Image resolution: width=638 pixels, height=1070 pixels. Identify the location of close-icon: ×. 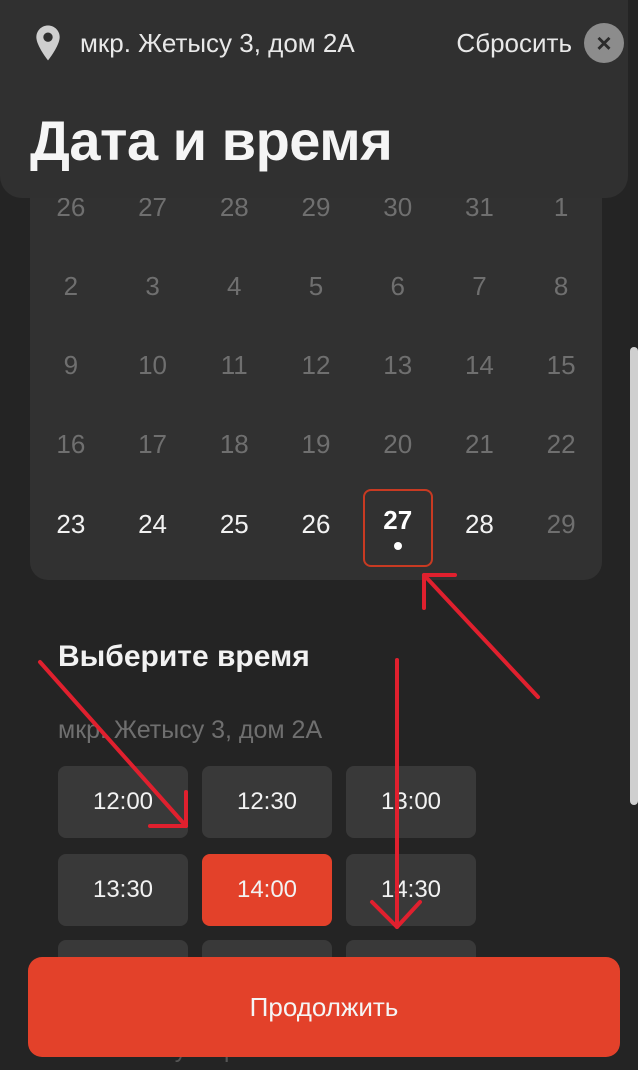
(604, 43).